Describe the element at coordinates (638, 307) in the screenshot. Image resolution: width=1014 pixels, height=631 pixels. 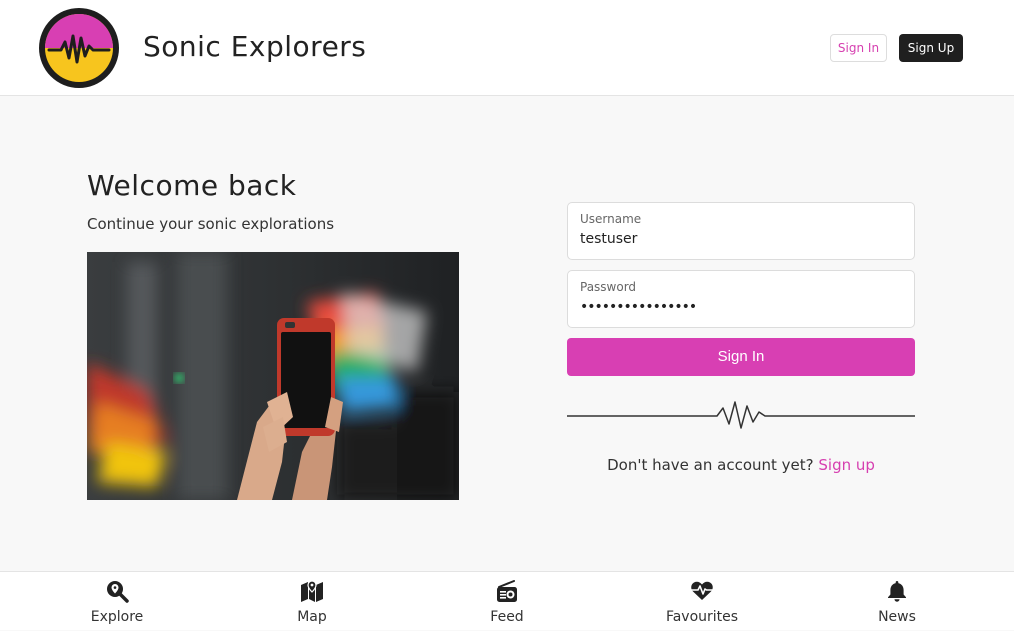
I see `password-input: ••••••••••••••••` at that location.